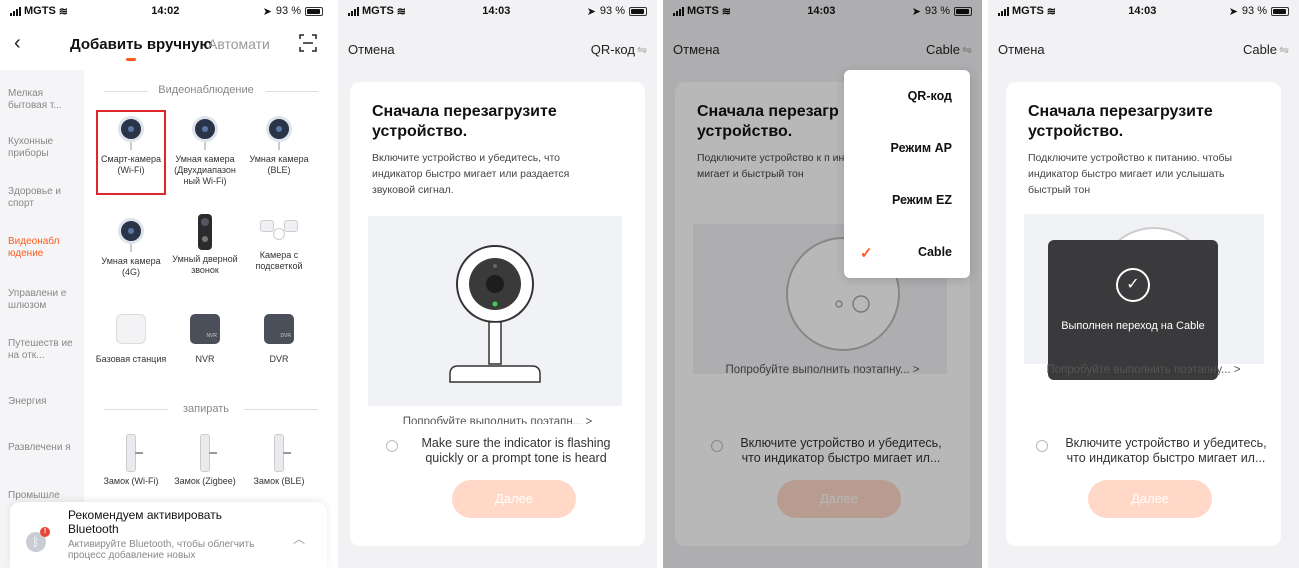  What do you see at coordinates (206, 90) in the screenshot?
I see `section-title-video: Видеонаблюдение` at bounding box center [206, 90].